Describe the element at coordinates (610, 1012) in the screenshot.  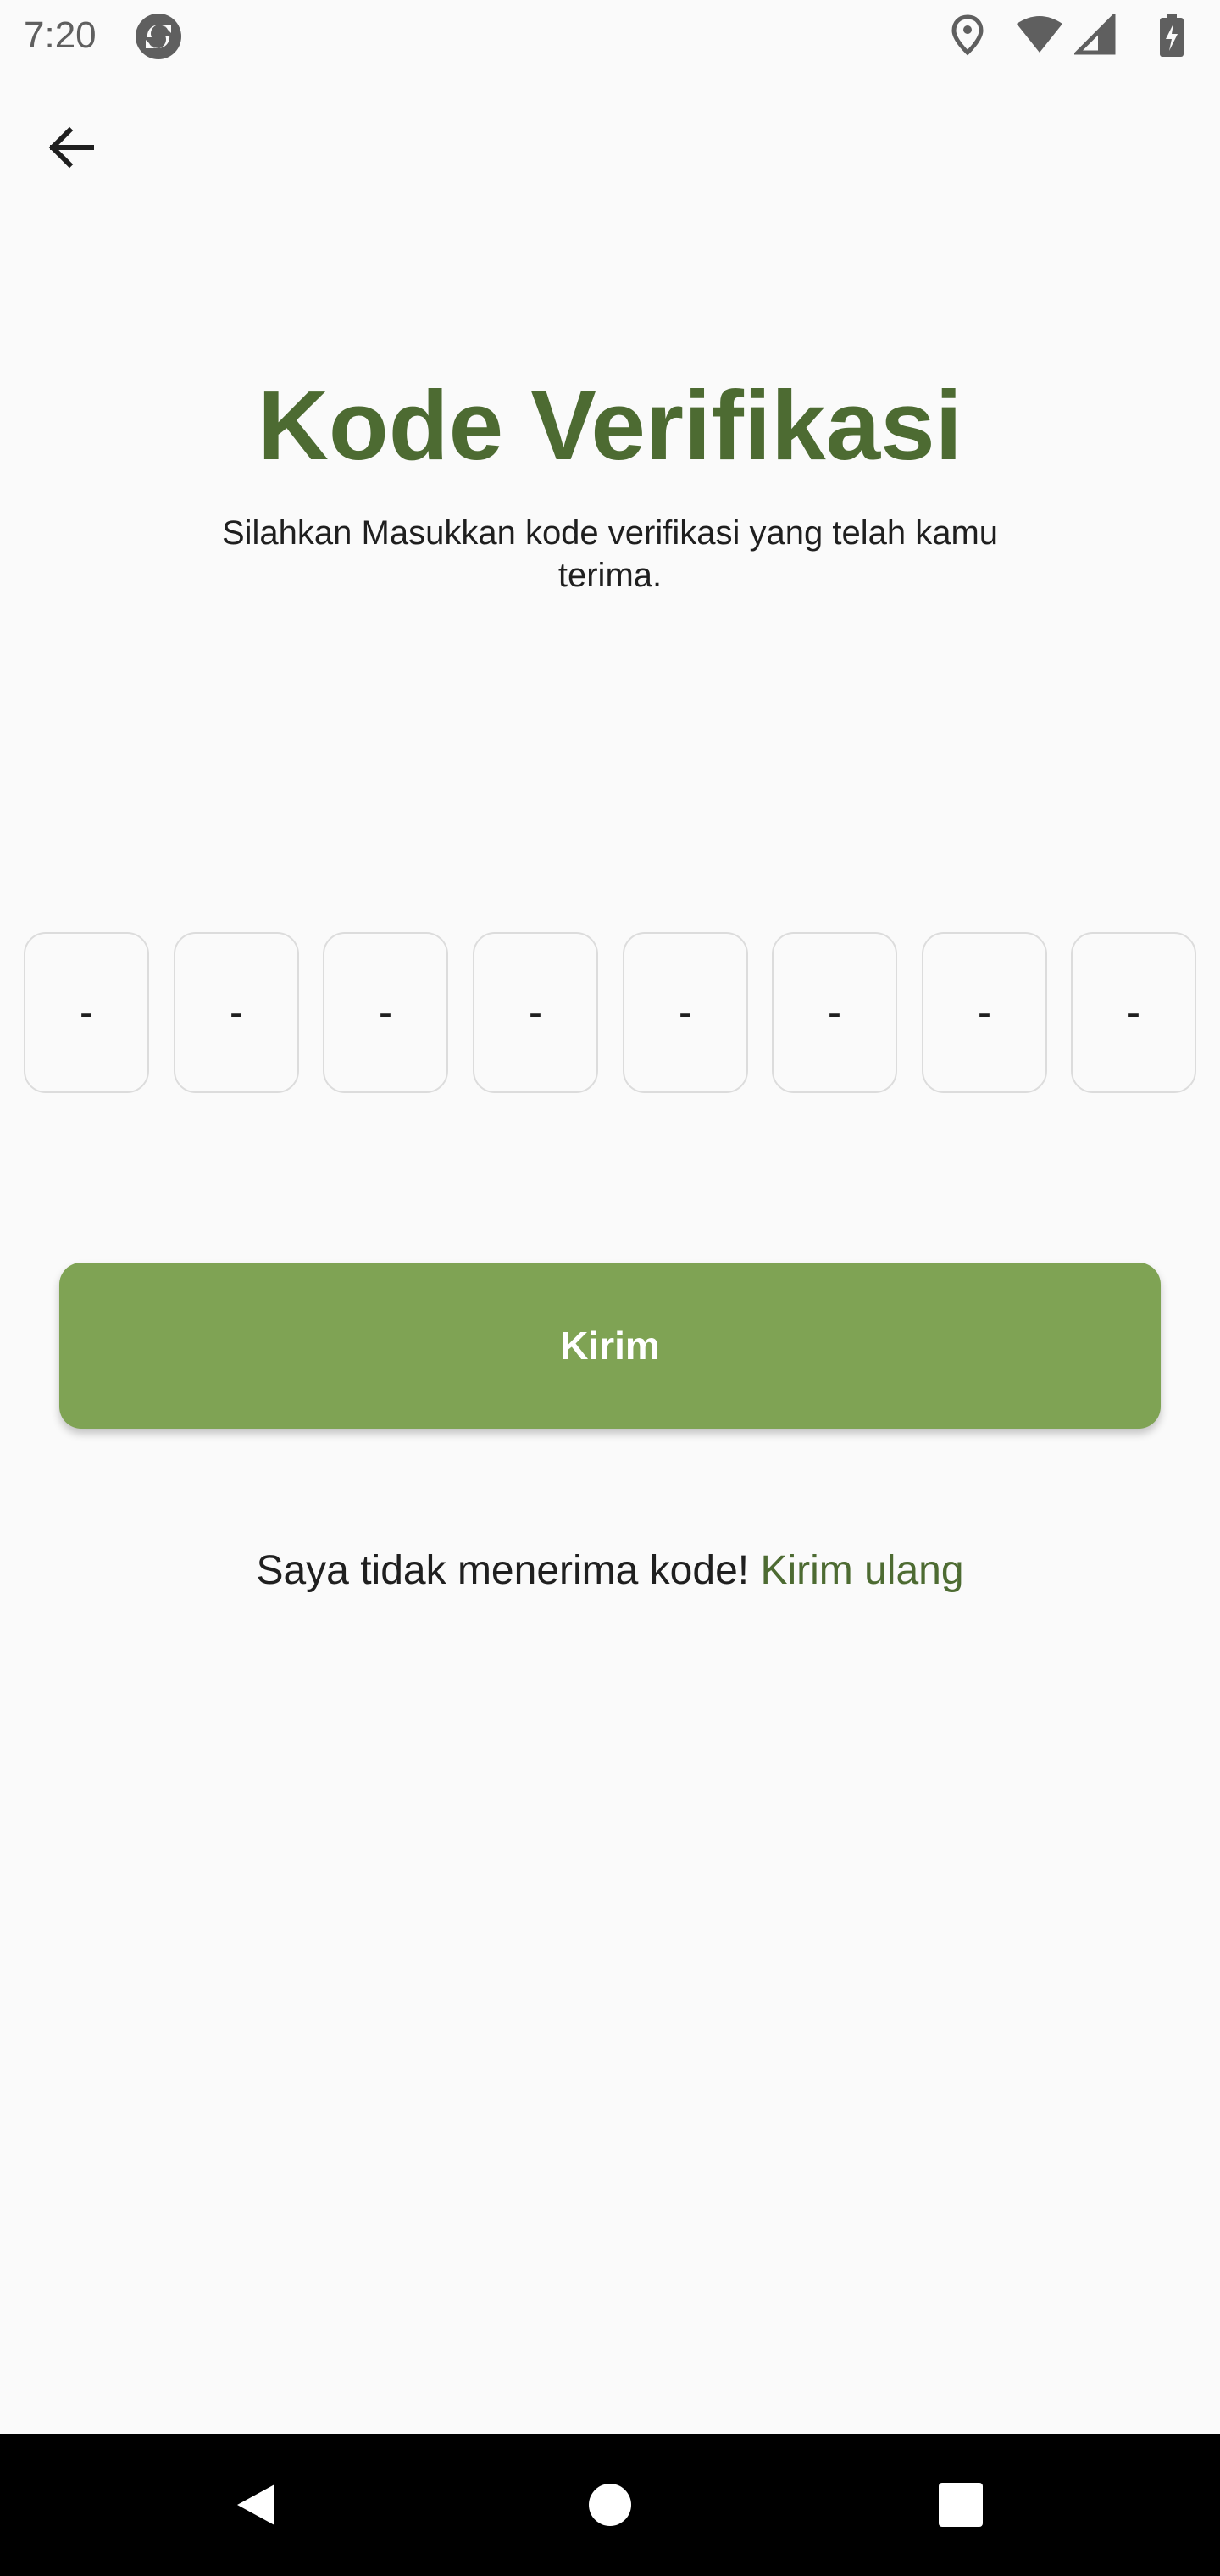
I see `otp-input-row: - - - - - - - -` at that location.